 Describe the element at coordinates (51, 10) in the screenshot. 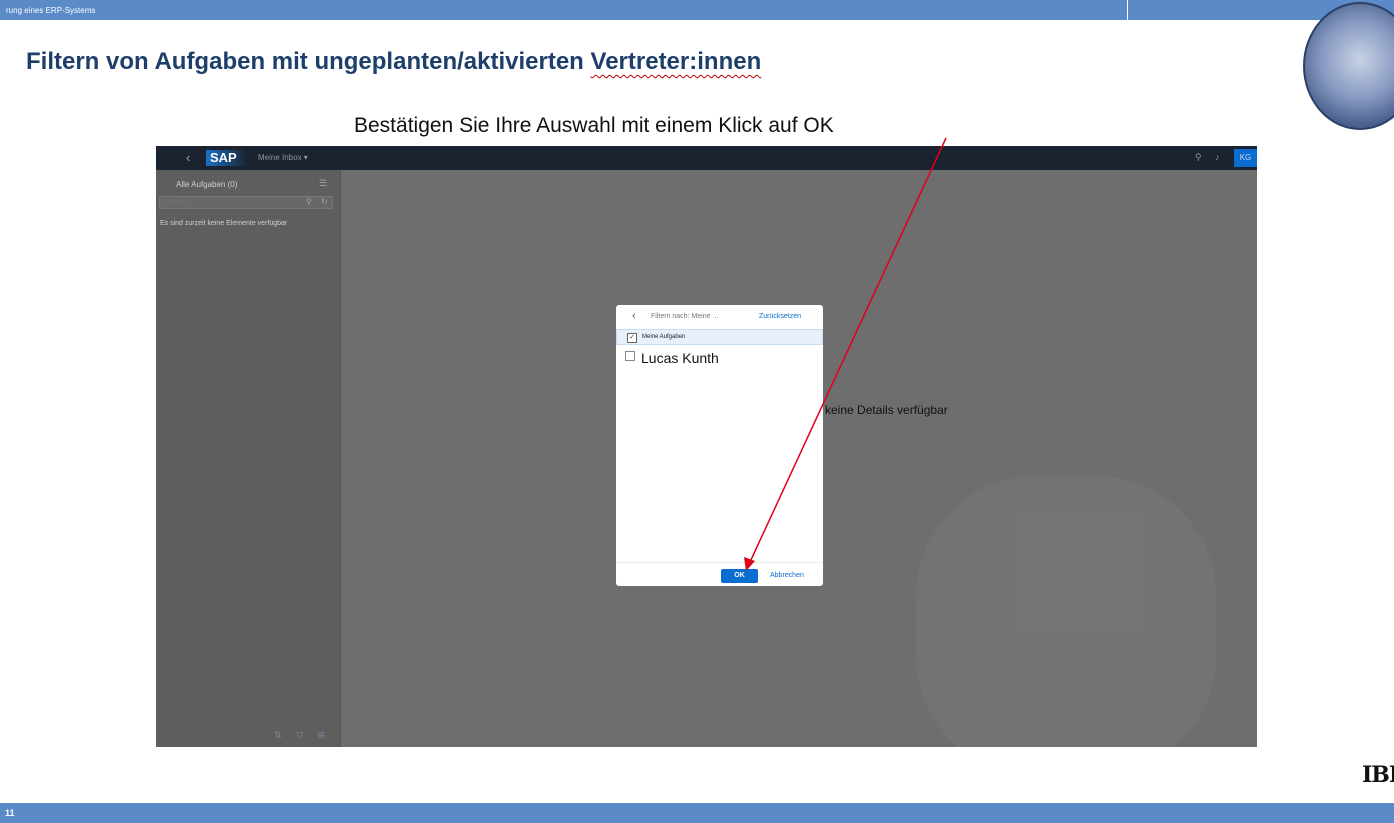

I see `header-text: rung eines ERP-Systems` at that location.